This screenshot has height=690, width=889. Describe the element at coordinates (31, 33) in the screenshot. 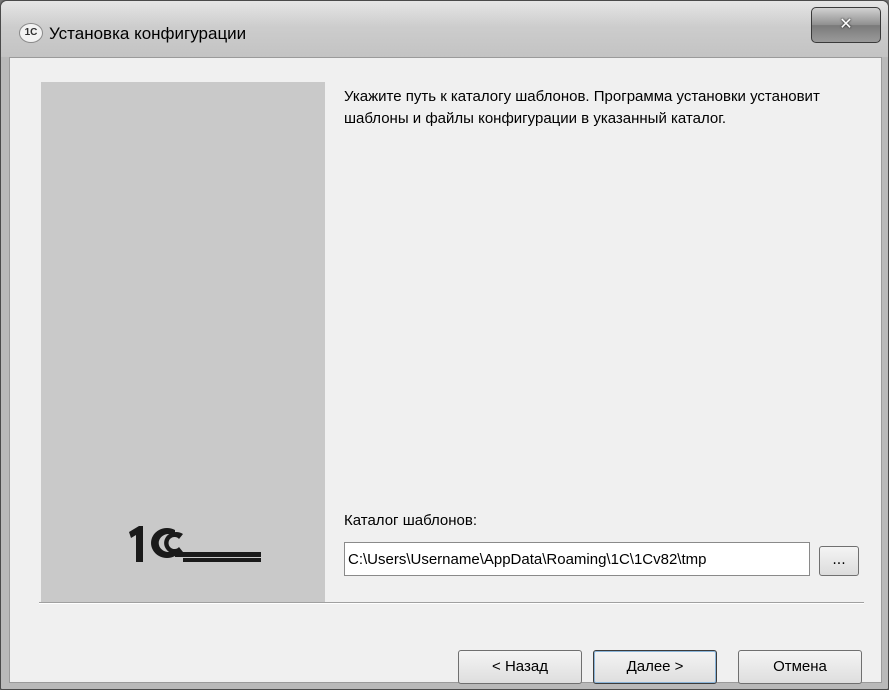

I see `1c-app-icon: 1С` at that location.